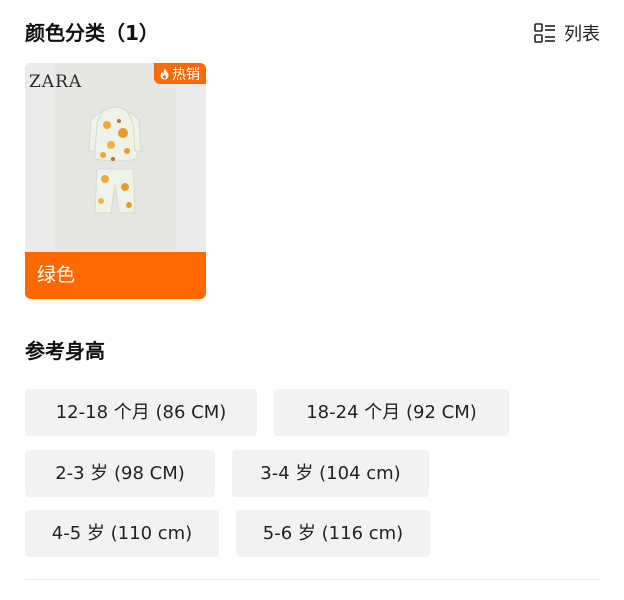 This screenshot has width=624, height=600. What do you see at coordinates (330, 473) in the screenshot?
I see `size-chip-3-4y: 3-4 岁 (104 cm)` at bounding box center [330, 473].